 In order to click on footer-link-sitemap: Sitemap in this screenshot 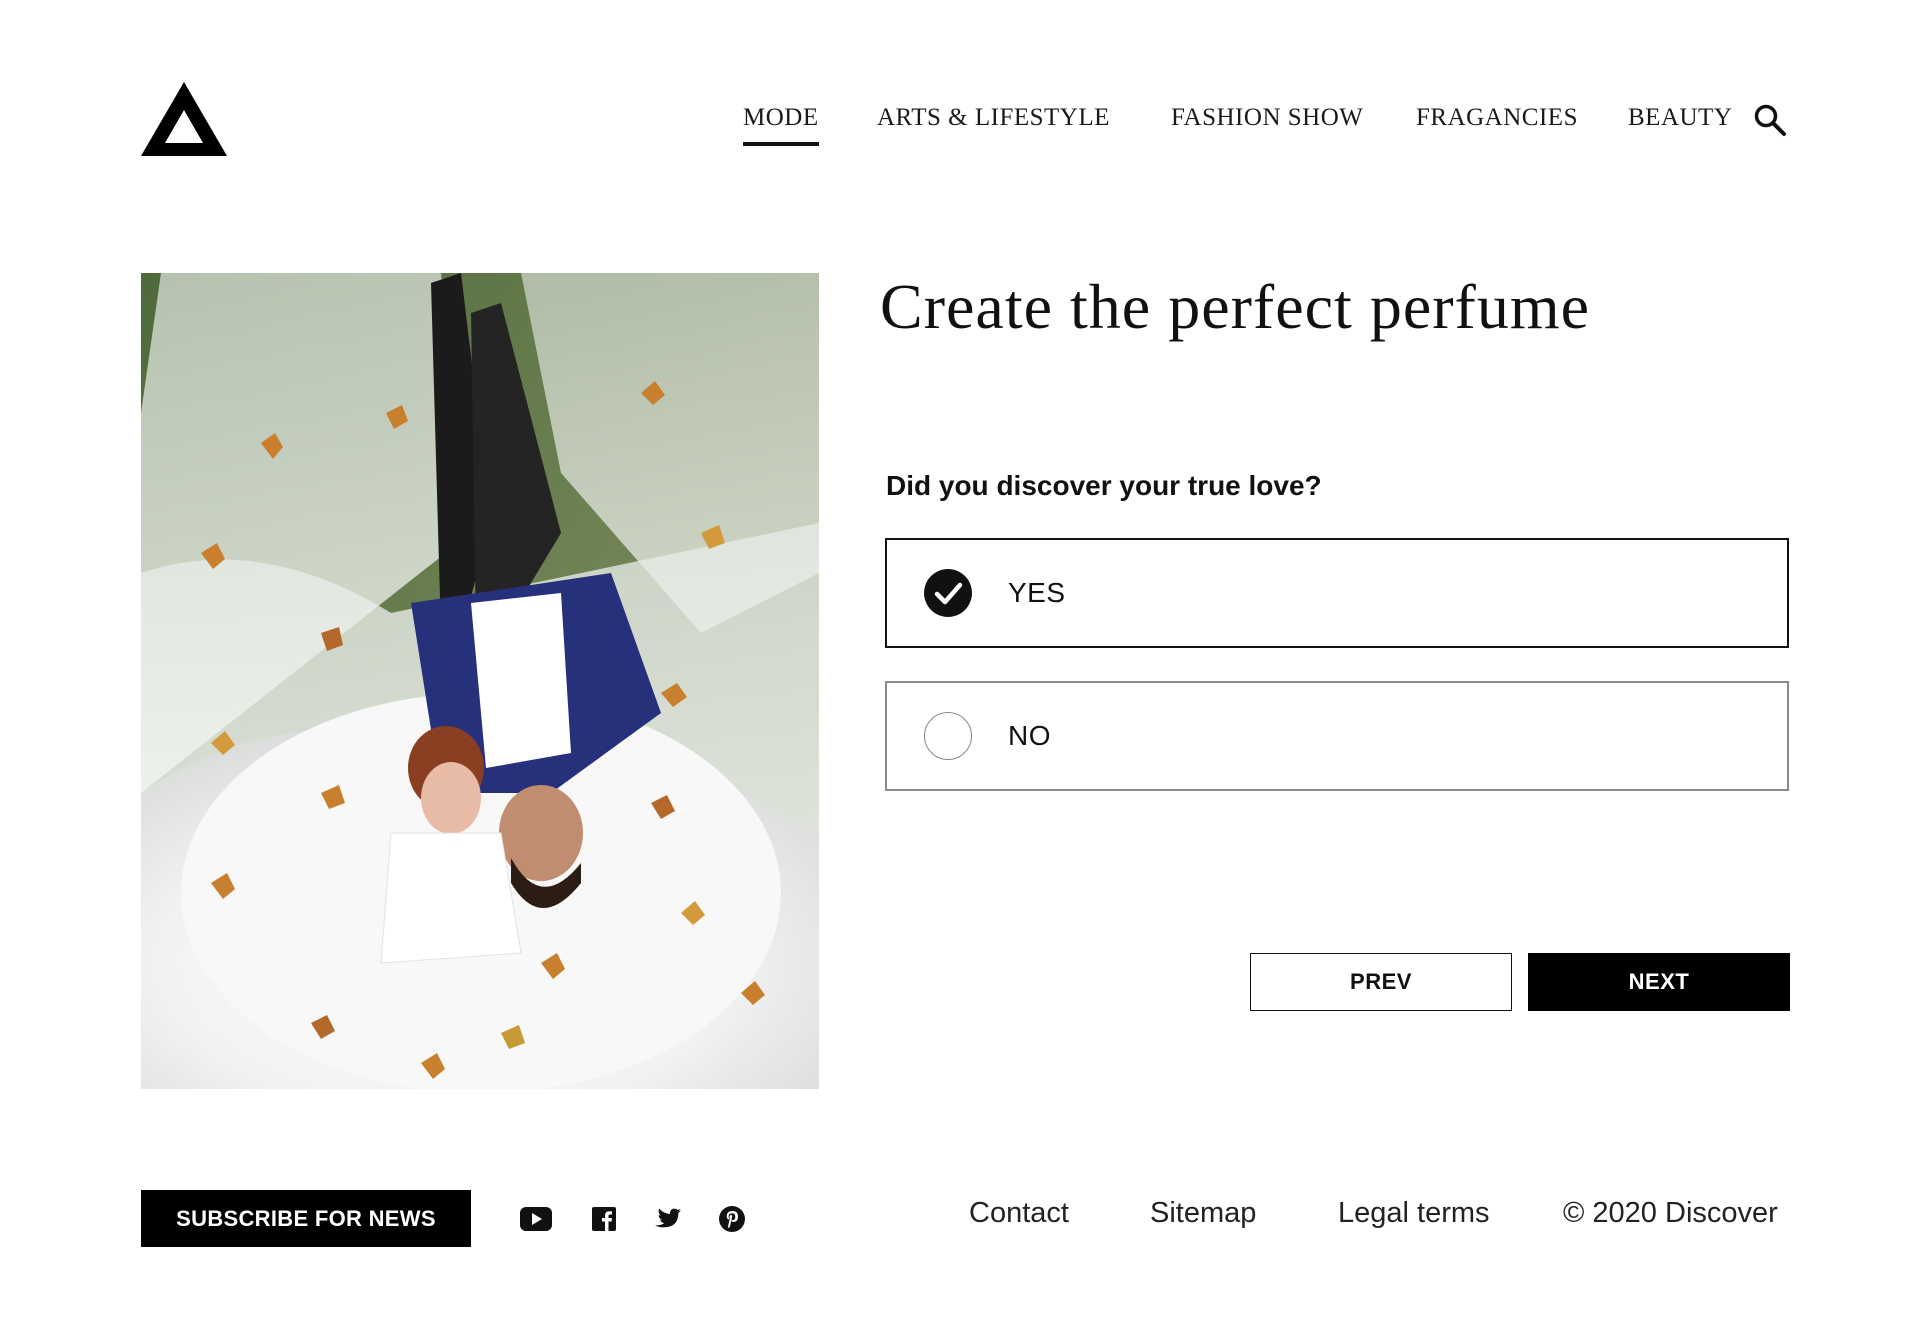, I will do `click(1203, 1213)`.